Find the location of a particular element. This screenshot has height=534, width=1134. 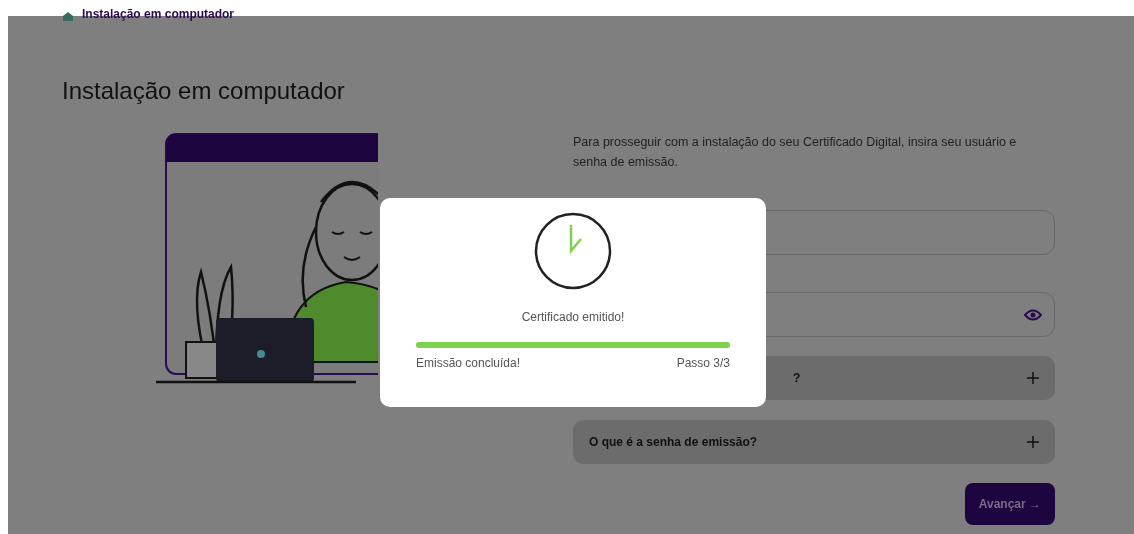

status-text: Emissão concluída! is located at coordinates (468, 363).